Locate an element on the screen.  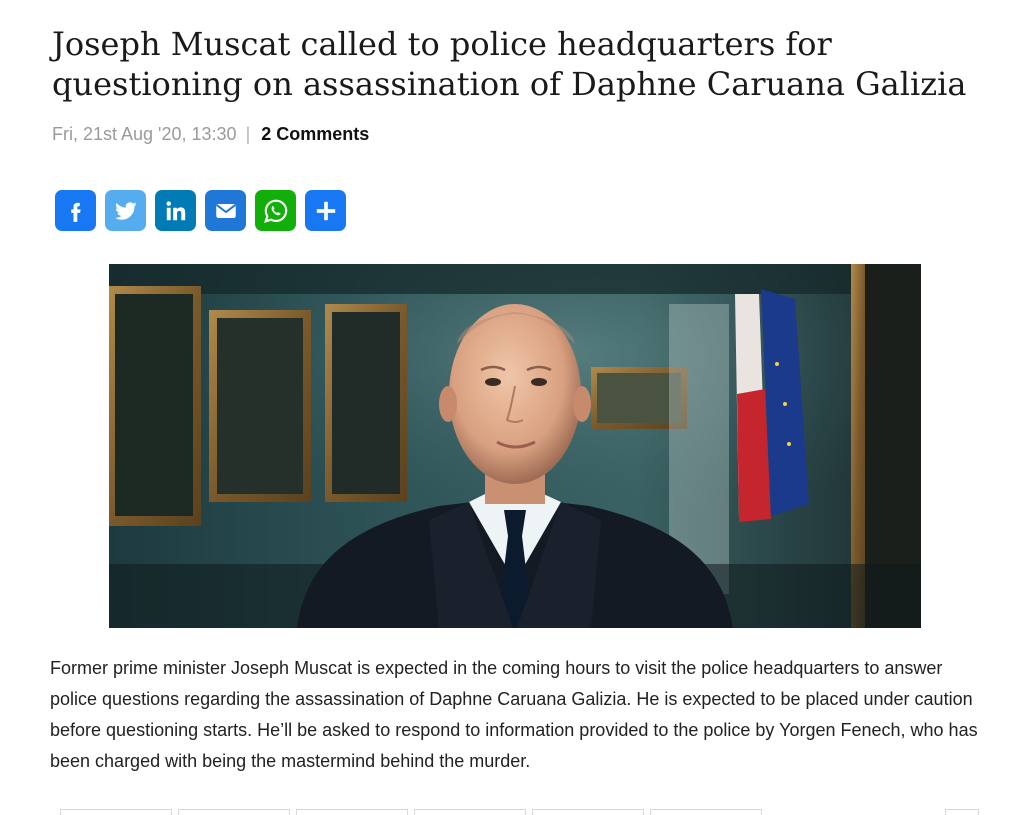
share-twitter-button is located at coordinates (125, 210).